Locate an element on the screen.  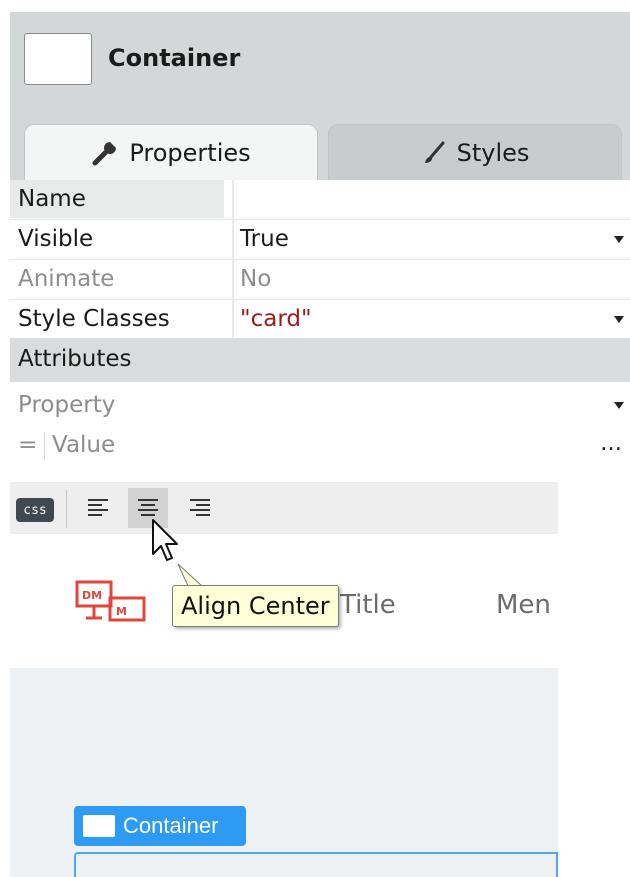
mouse-cursor-icon is located at coordinates (166, 544).